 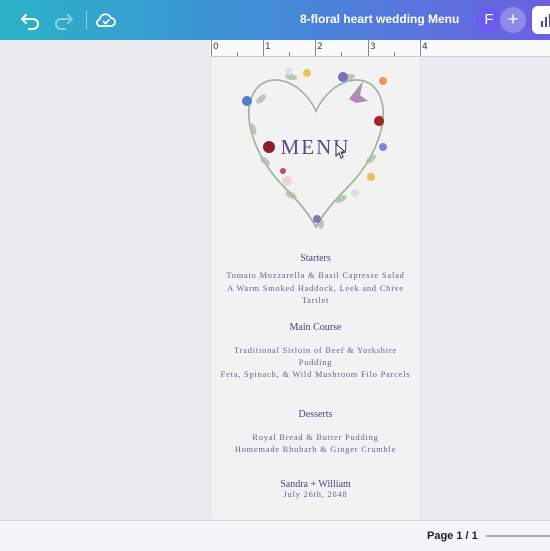 I want to click on ruler-label: 2, so click(x=320, y=47).